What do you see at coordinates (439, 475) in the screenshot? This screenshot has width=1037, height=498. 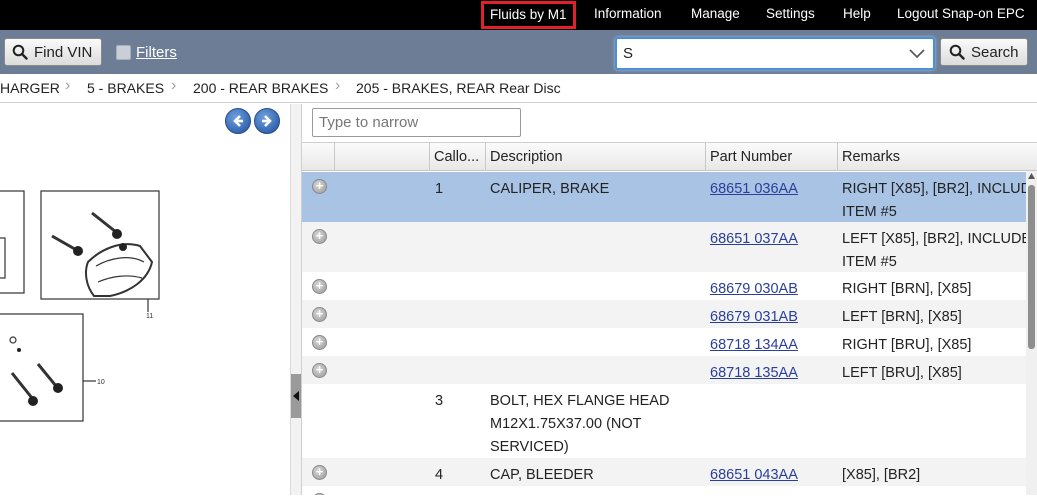 I see `callout-cell: 4` at bounding box center [439, 475].